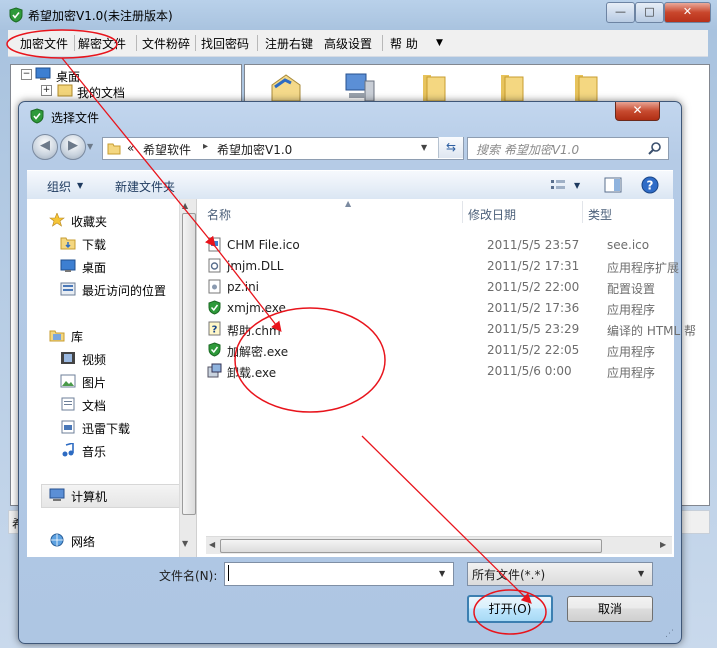 This screenshot has height=648, width=717. What do you see at coordinates (613, 185) in the screenshot?
I see `preview-pane-icon` at bounding box center [613, 185].